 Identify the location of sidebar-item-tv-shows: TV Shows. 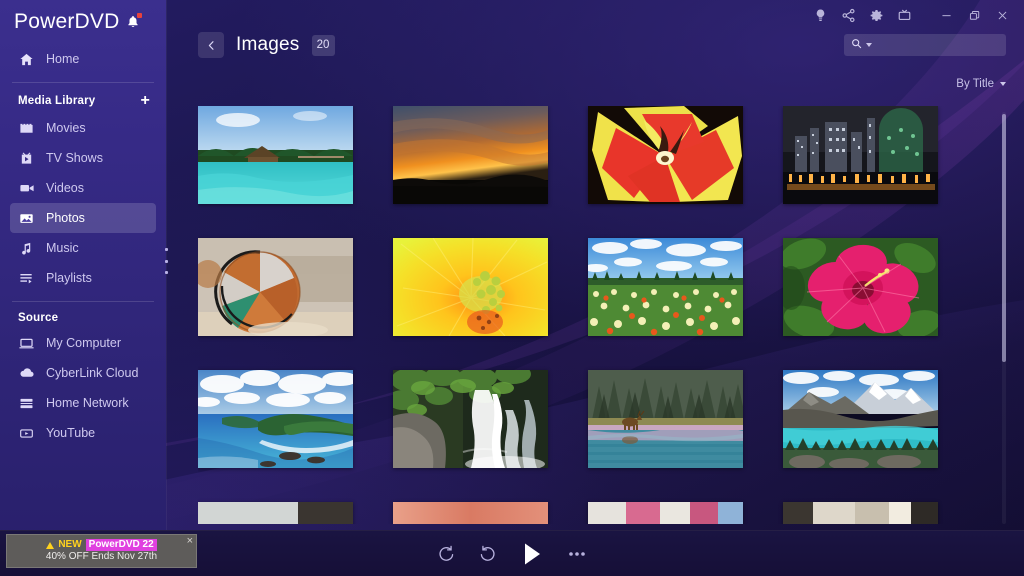
(83, 158).